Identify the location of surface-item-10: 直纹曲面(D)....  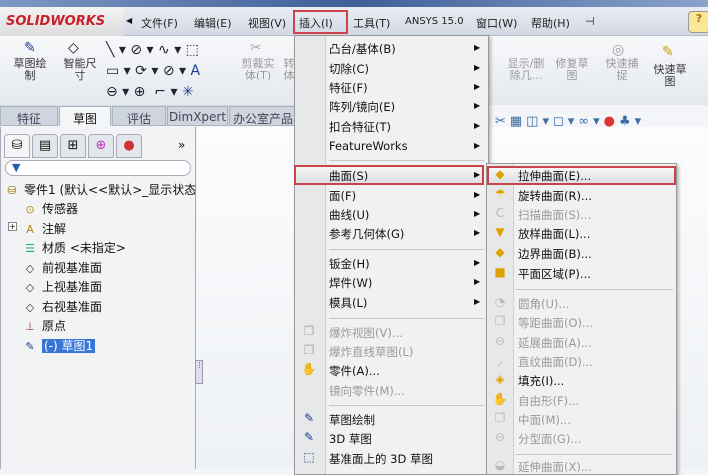
(555, 362).